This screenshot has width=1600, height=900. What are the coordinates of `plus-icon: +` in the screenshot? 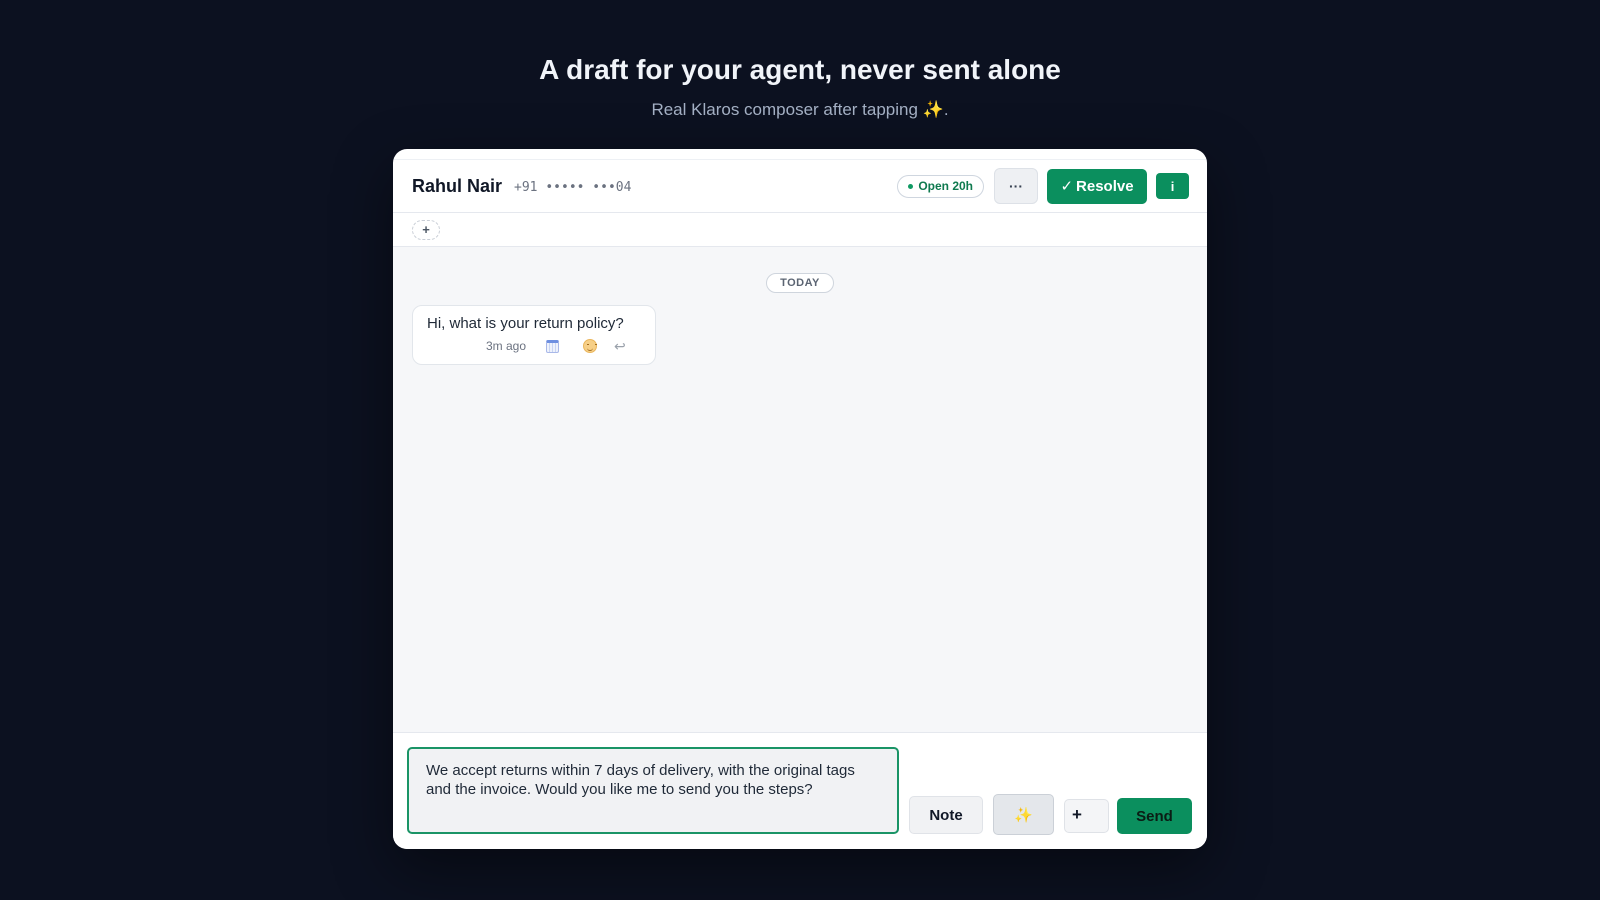 It's located at (1077, 814).